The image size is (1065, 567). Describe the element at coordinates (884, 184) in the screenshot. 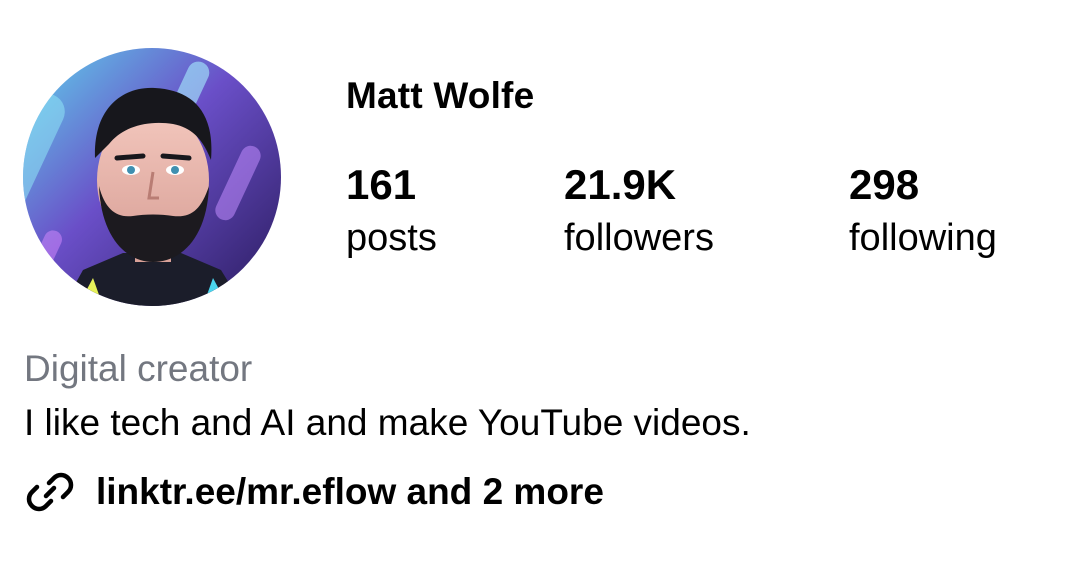

I see `following-count: 298` at that location.